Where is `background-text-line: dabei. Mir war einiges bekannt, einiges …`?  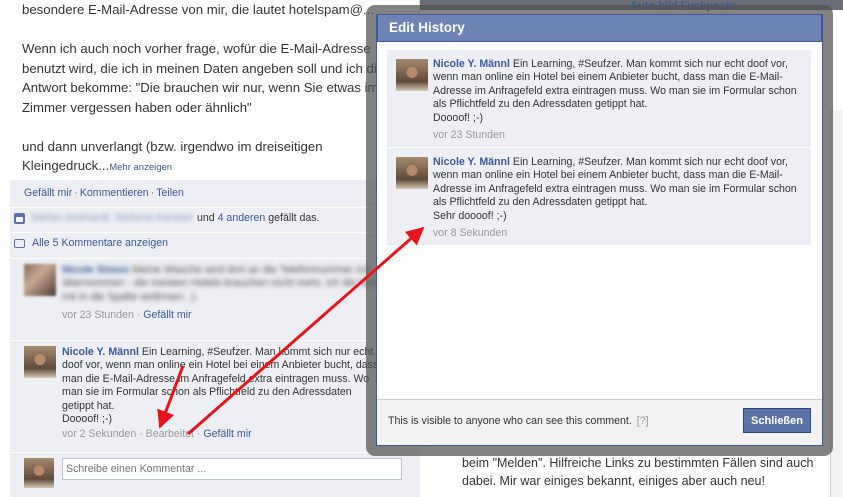
background-text-line: dabei. Mir war einiges bekannt, einiges … is located at coordinates (613, 481).